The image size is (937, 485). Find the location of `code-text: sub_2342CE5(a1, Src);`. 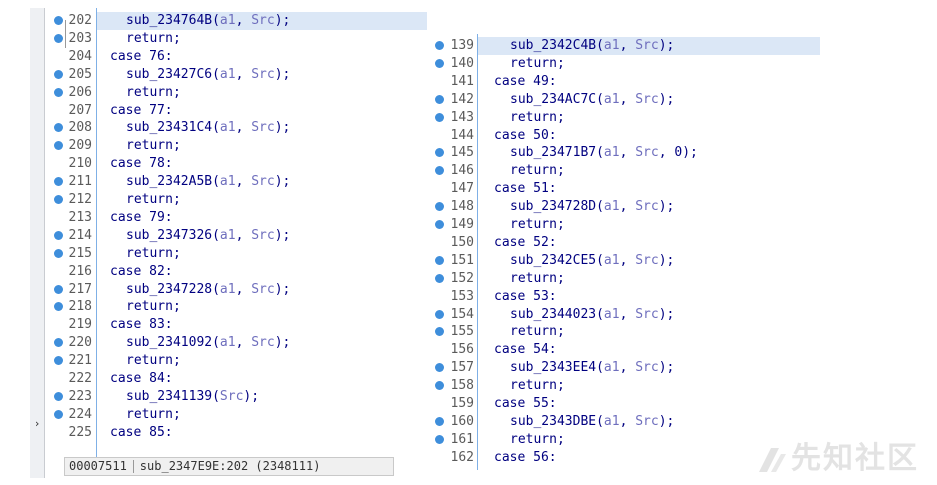

code-text: sub_2342CE5(a1, Src); is located at coordinates (592, 261).